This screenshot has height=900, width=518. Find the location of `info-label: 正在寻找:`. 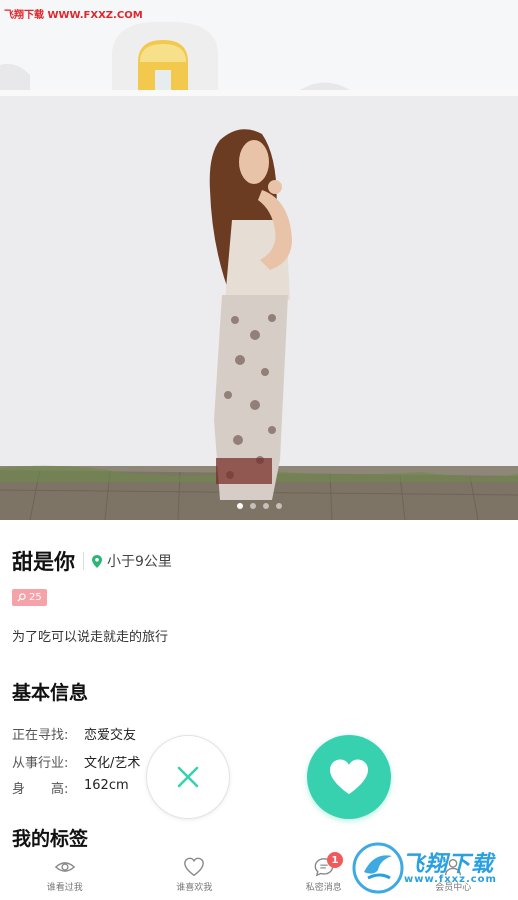

info-label: 正在寻找: is located at coordinates (40, 735).